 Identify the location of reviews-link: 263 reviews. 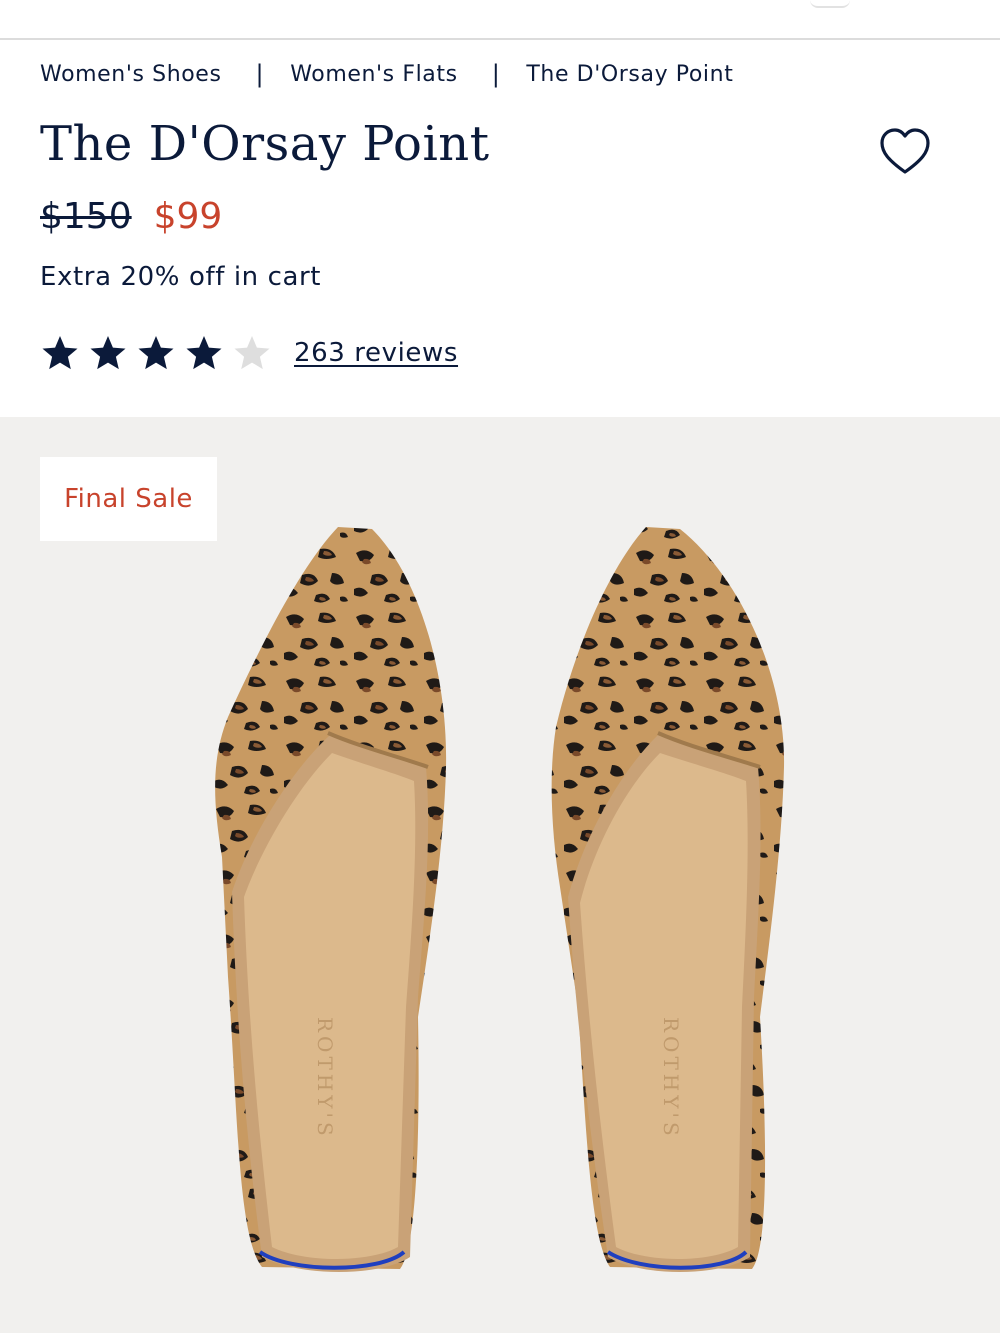
(376, 353).